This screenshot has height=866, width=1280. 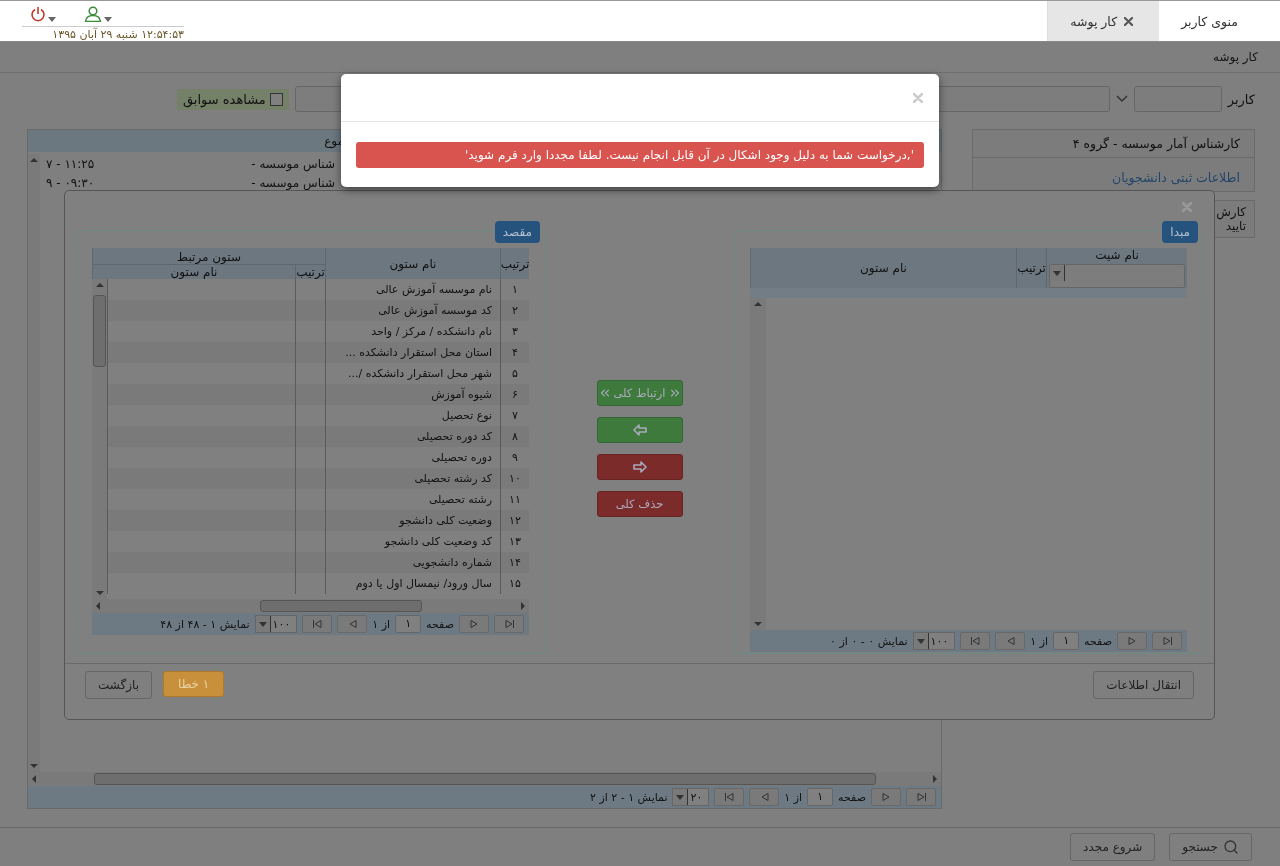 What do you see at coordinates (869, 641) in the screenshot?
I see `page-summary: نمایش ۰ - ۰ از ۰` at bounding box center [869, 641].